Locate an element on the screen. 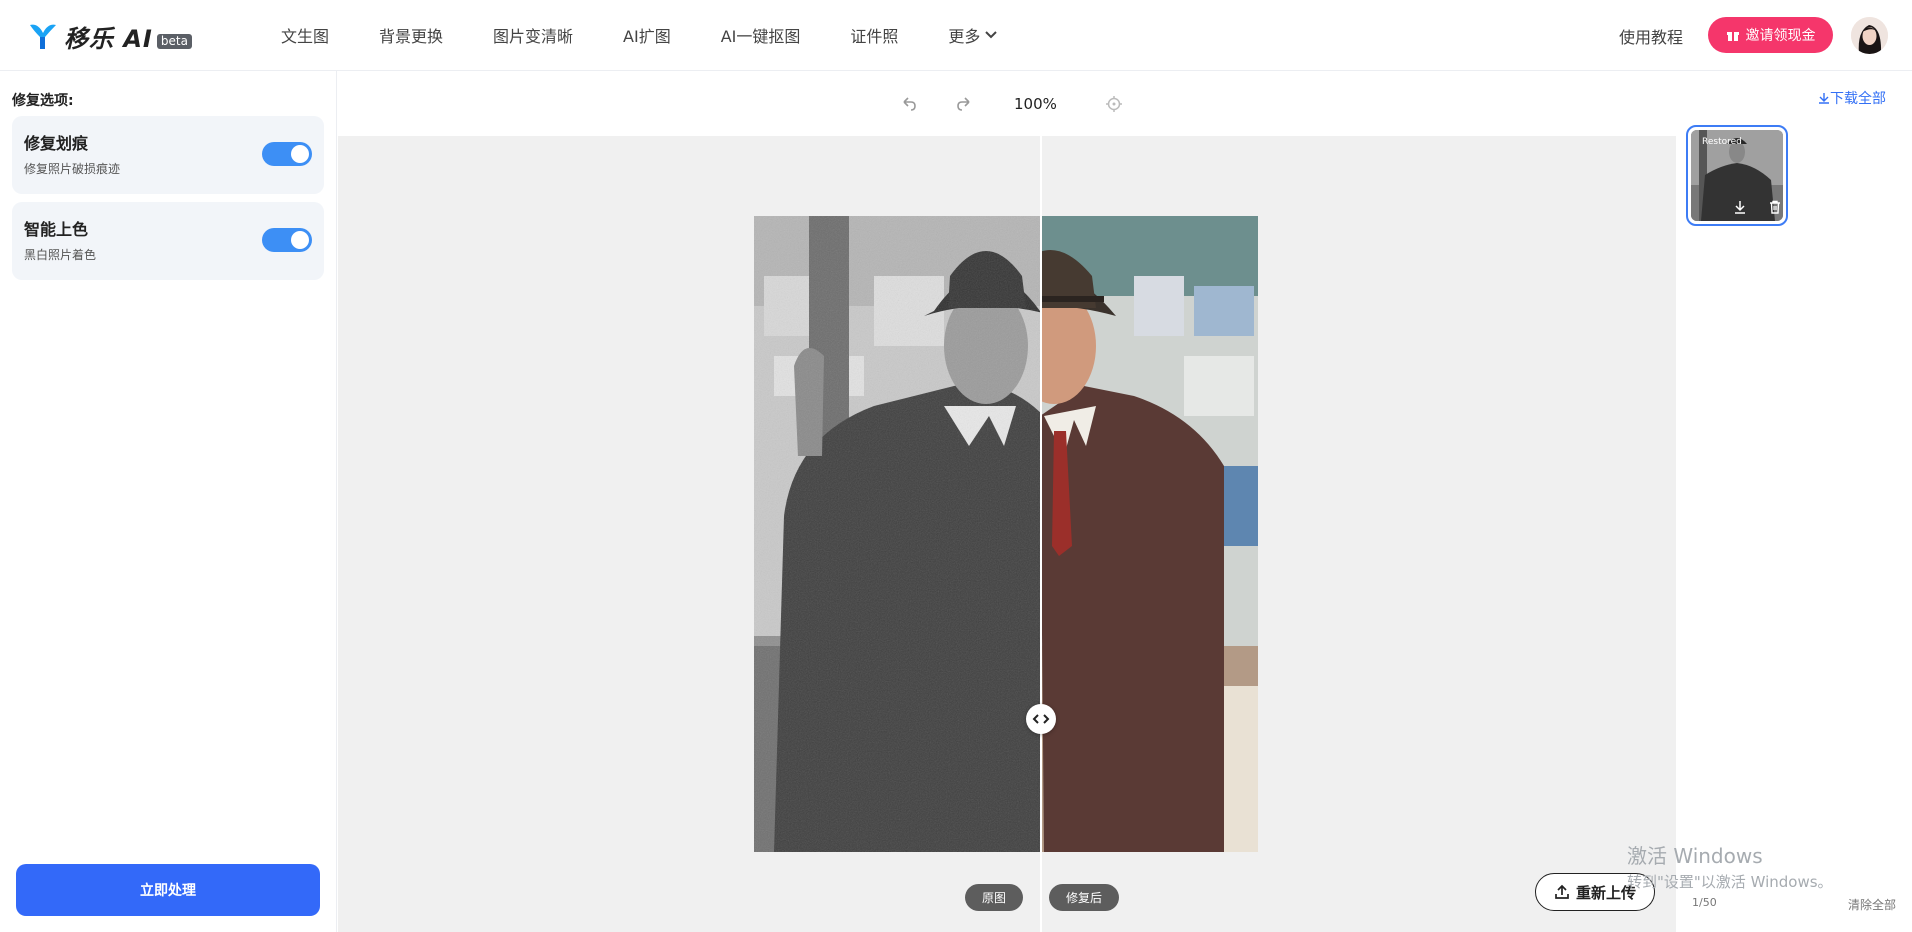 The width and height of the screenshot is (1912, 932). option-desc: 黑白照片着色 is located at coordinates (60, 255).